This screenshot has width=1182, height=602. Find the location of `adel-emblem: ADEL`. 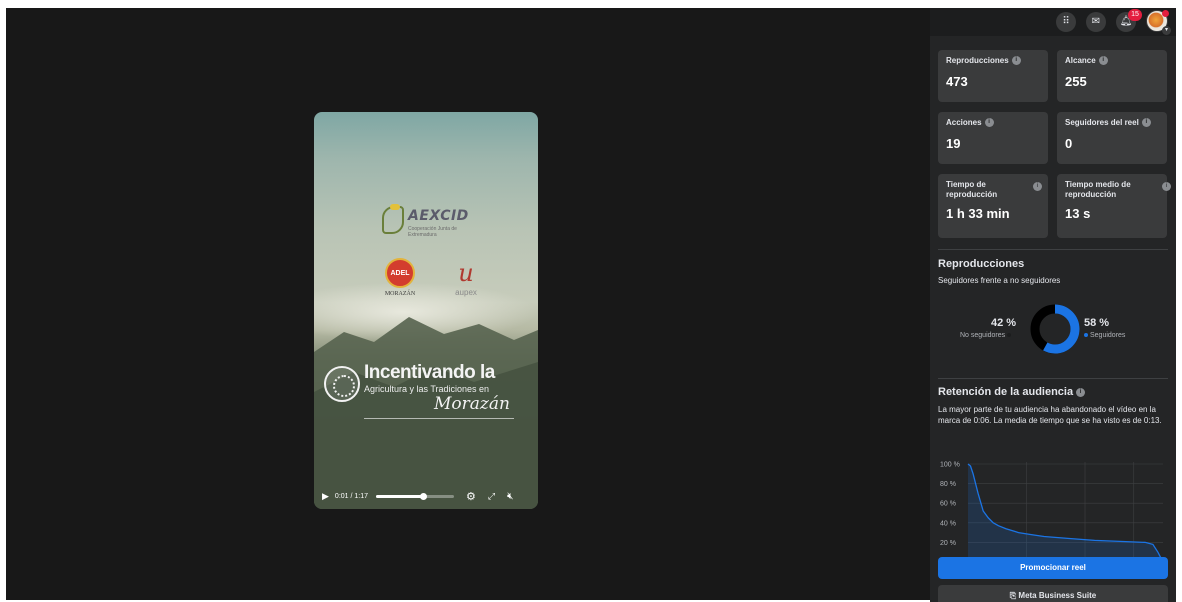

adel-emblem: ADEL is located at coordinates (400, 273).